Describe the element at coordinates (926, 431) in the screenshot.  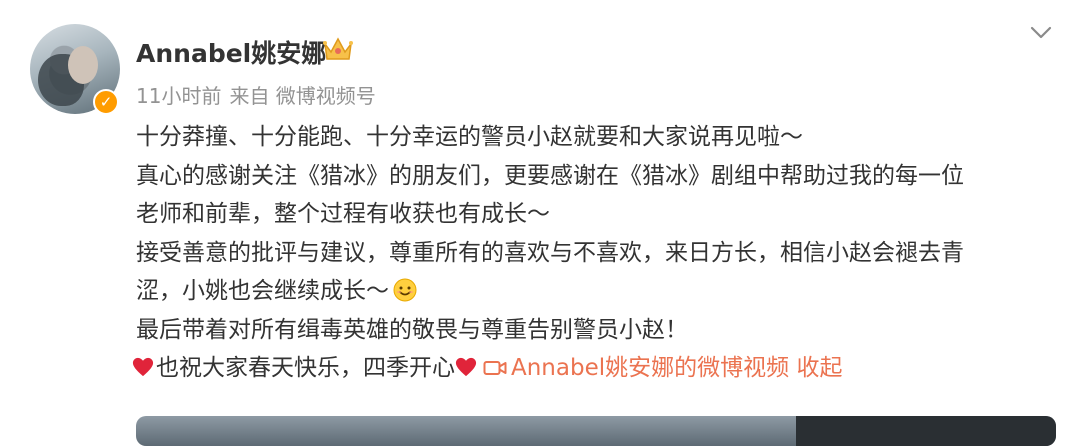
I see `video-thumbnail-dark-area` at that location.